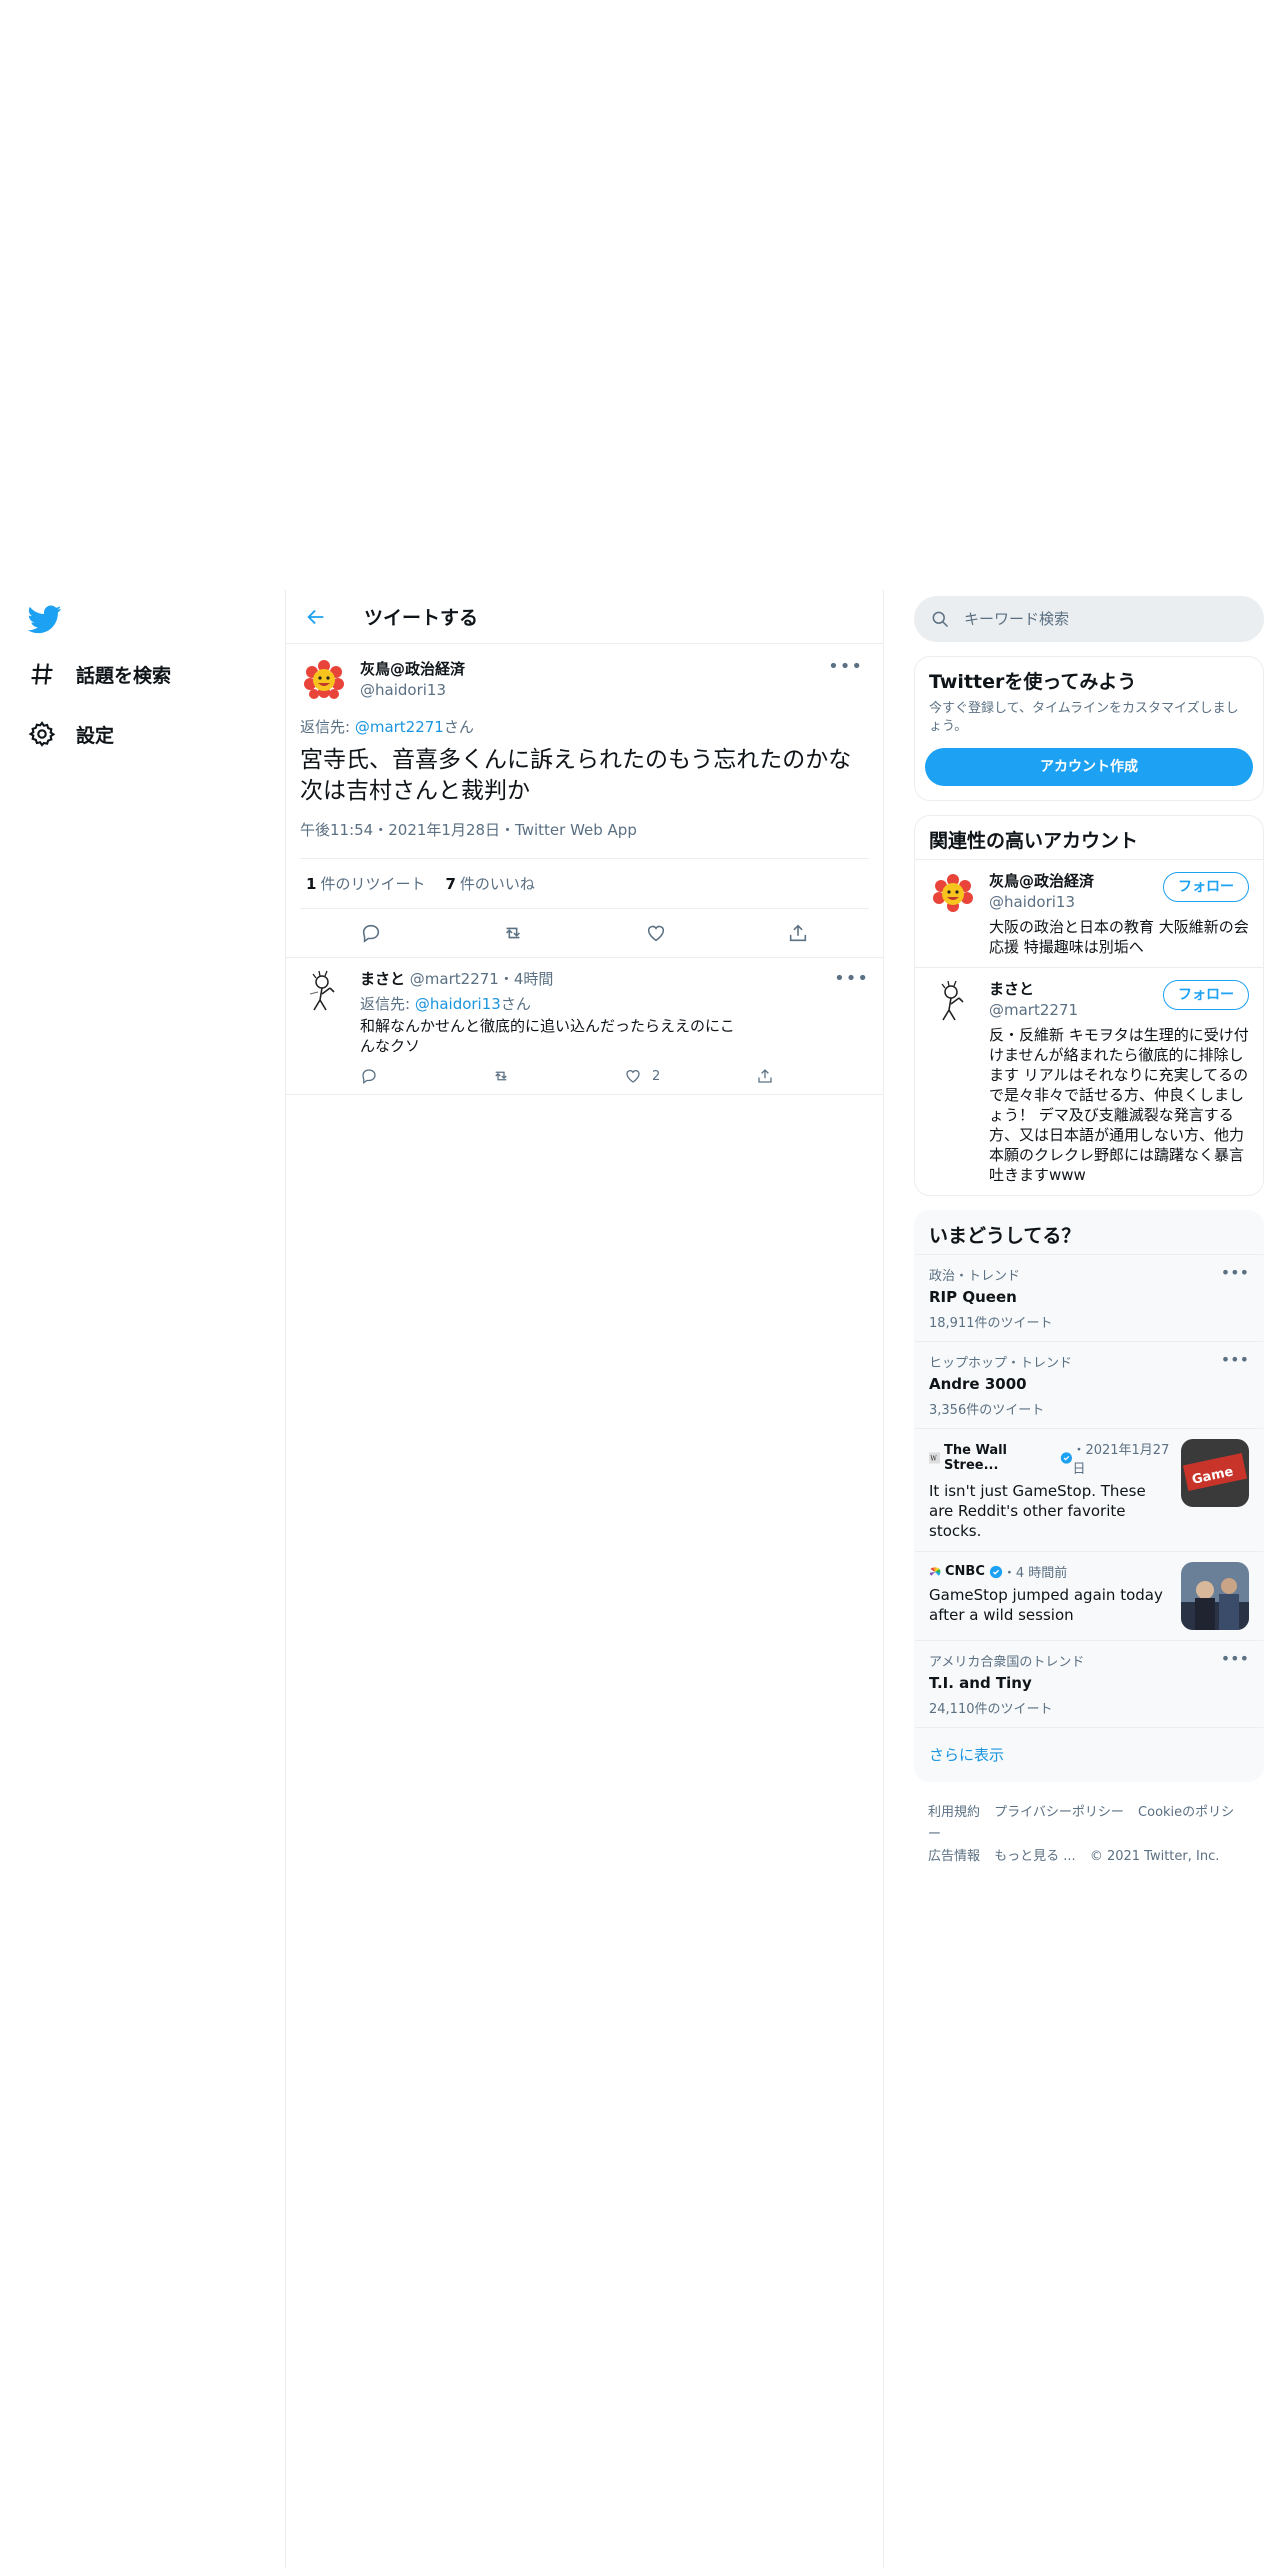  Describe the element at coordinates (584, 933) in the screenshot. I see `tweet-actions` at that location.